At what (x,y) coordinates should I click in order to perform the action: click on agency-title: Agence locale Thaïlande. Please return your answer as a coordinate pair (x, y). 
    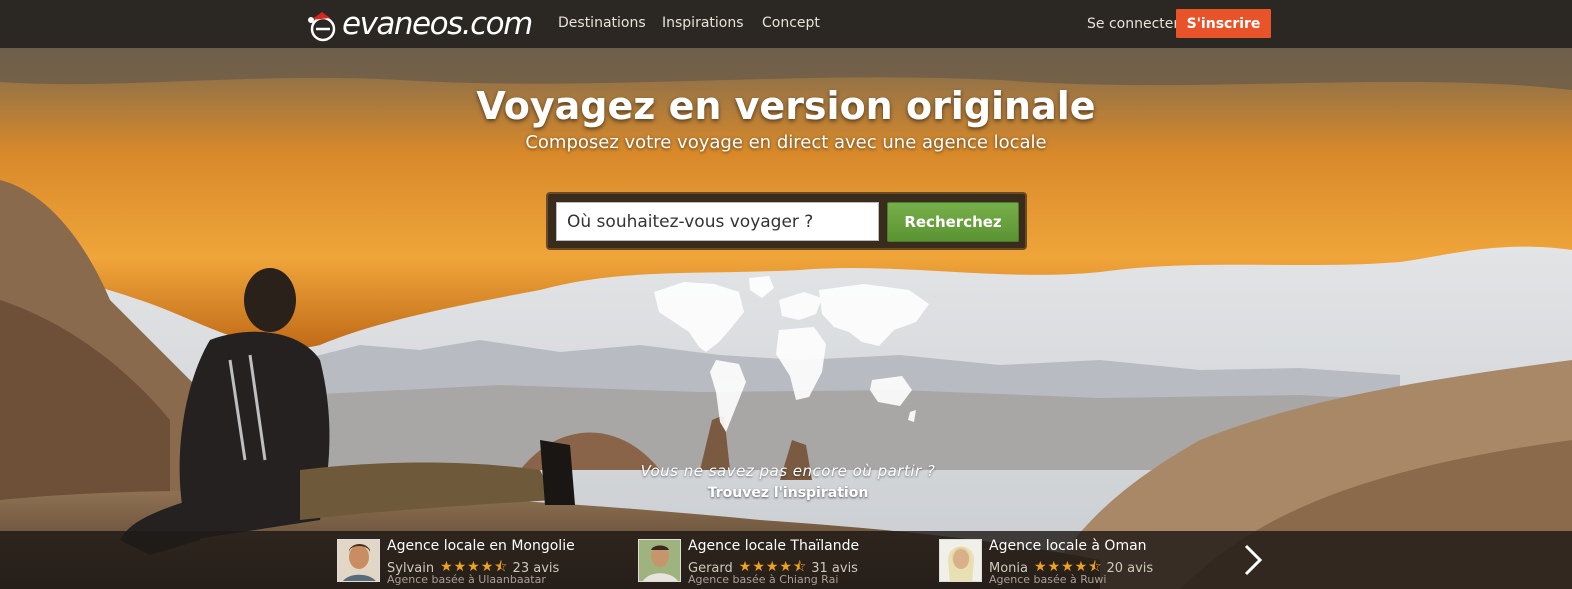
    Looking at the image, I should click on (774, 546).